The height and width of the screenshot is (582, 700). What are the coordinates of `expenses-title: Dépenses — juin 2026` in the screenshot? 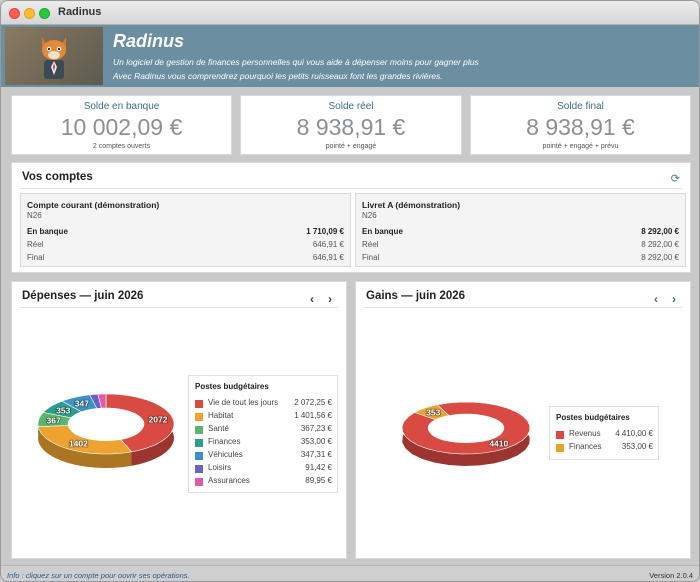 It's located at (83, 296).